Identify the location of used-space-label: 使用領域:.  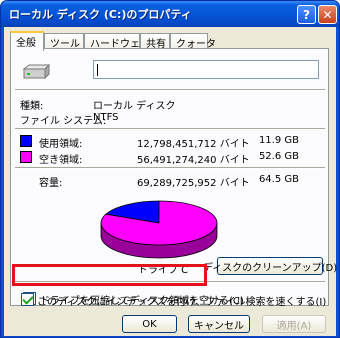
(61, 144).